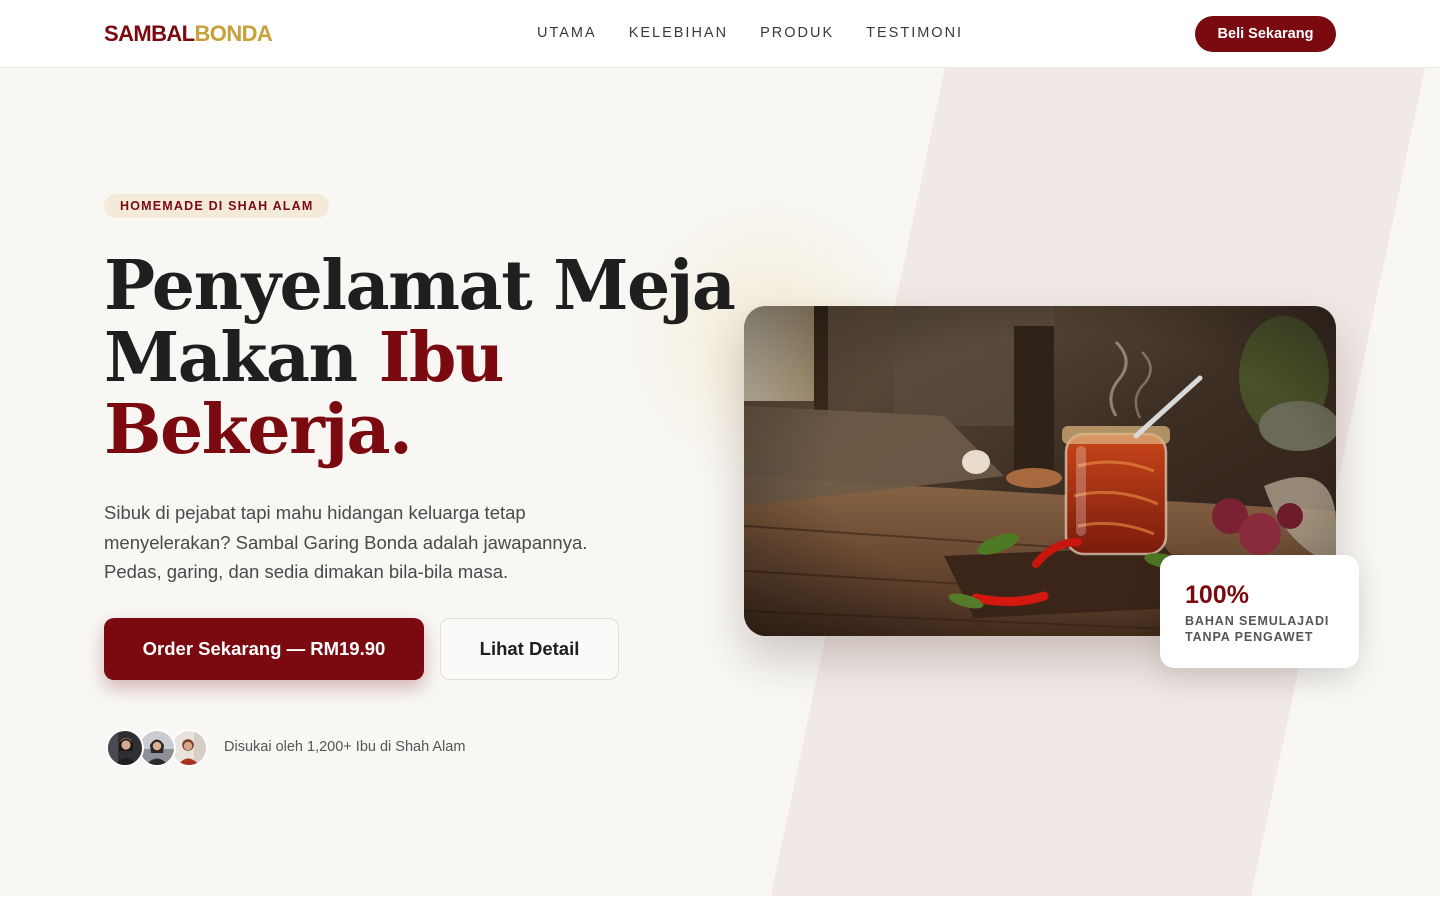 Image resolution: width=1440 pixels, height=900 pixels. What do you see at coordinates (678, 33) in the screenshot?
I see `nav-link-kelebihan: KELEBIHAN` at bounding box center [678, 33].